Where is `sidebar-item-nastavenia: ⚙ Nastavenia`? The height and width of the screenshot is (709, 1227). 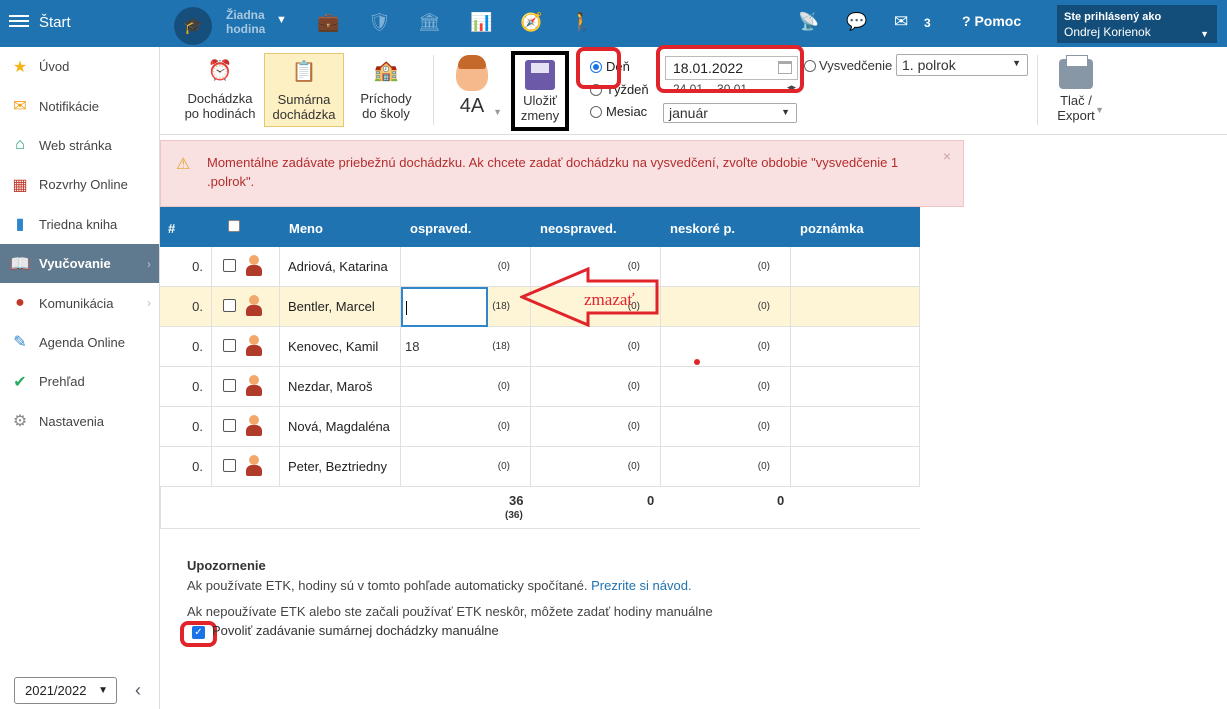
sidebar-item-nastavenia: ⚙ Nastavenia is located at coordinates (79, 421).